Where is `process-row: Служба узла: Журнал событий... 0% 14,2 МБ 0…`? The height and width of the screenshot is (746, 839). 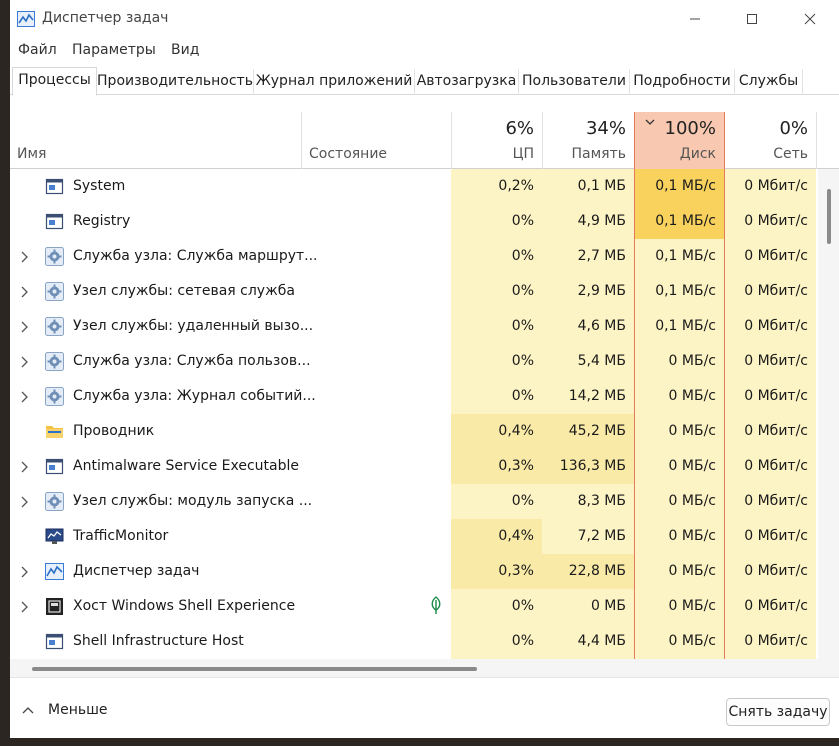
process-row: Служба узла: Журнал событий... 0% 14,2 МБ 0… is located at coordinates (414, 396).